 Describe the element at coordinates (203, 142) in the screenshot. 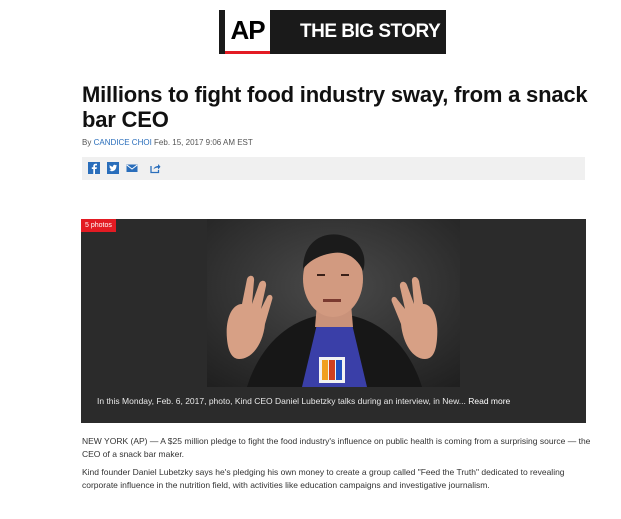

I see `timestamp: Feb. 15, 2017 9:06 AM EST` at that location.